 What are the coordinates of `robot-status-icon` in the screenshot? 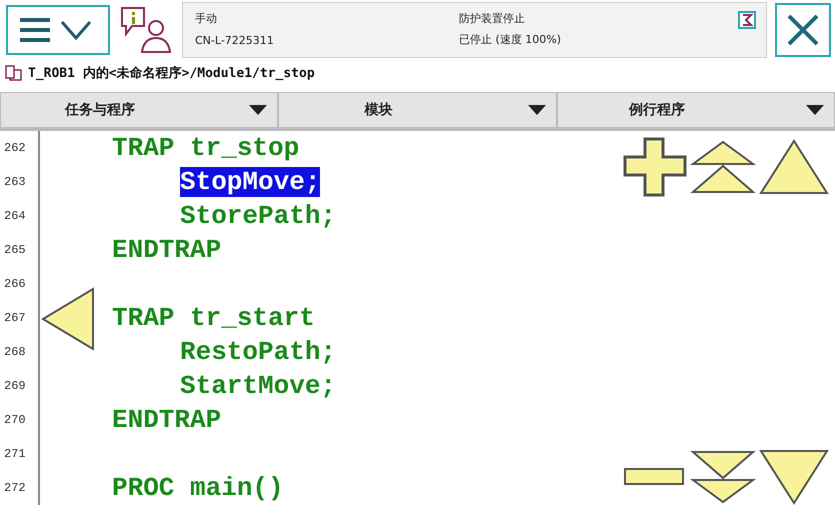 It's located at (747, 20).